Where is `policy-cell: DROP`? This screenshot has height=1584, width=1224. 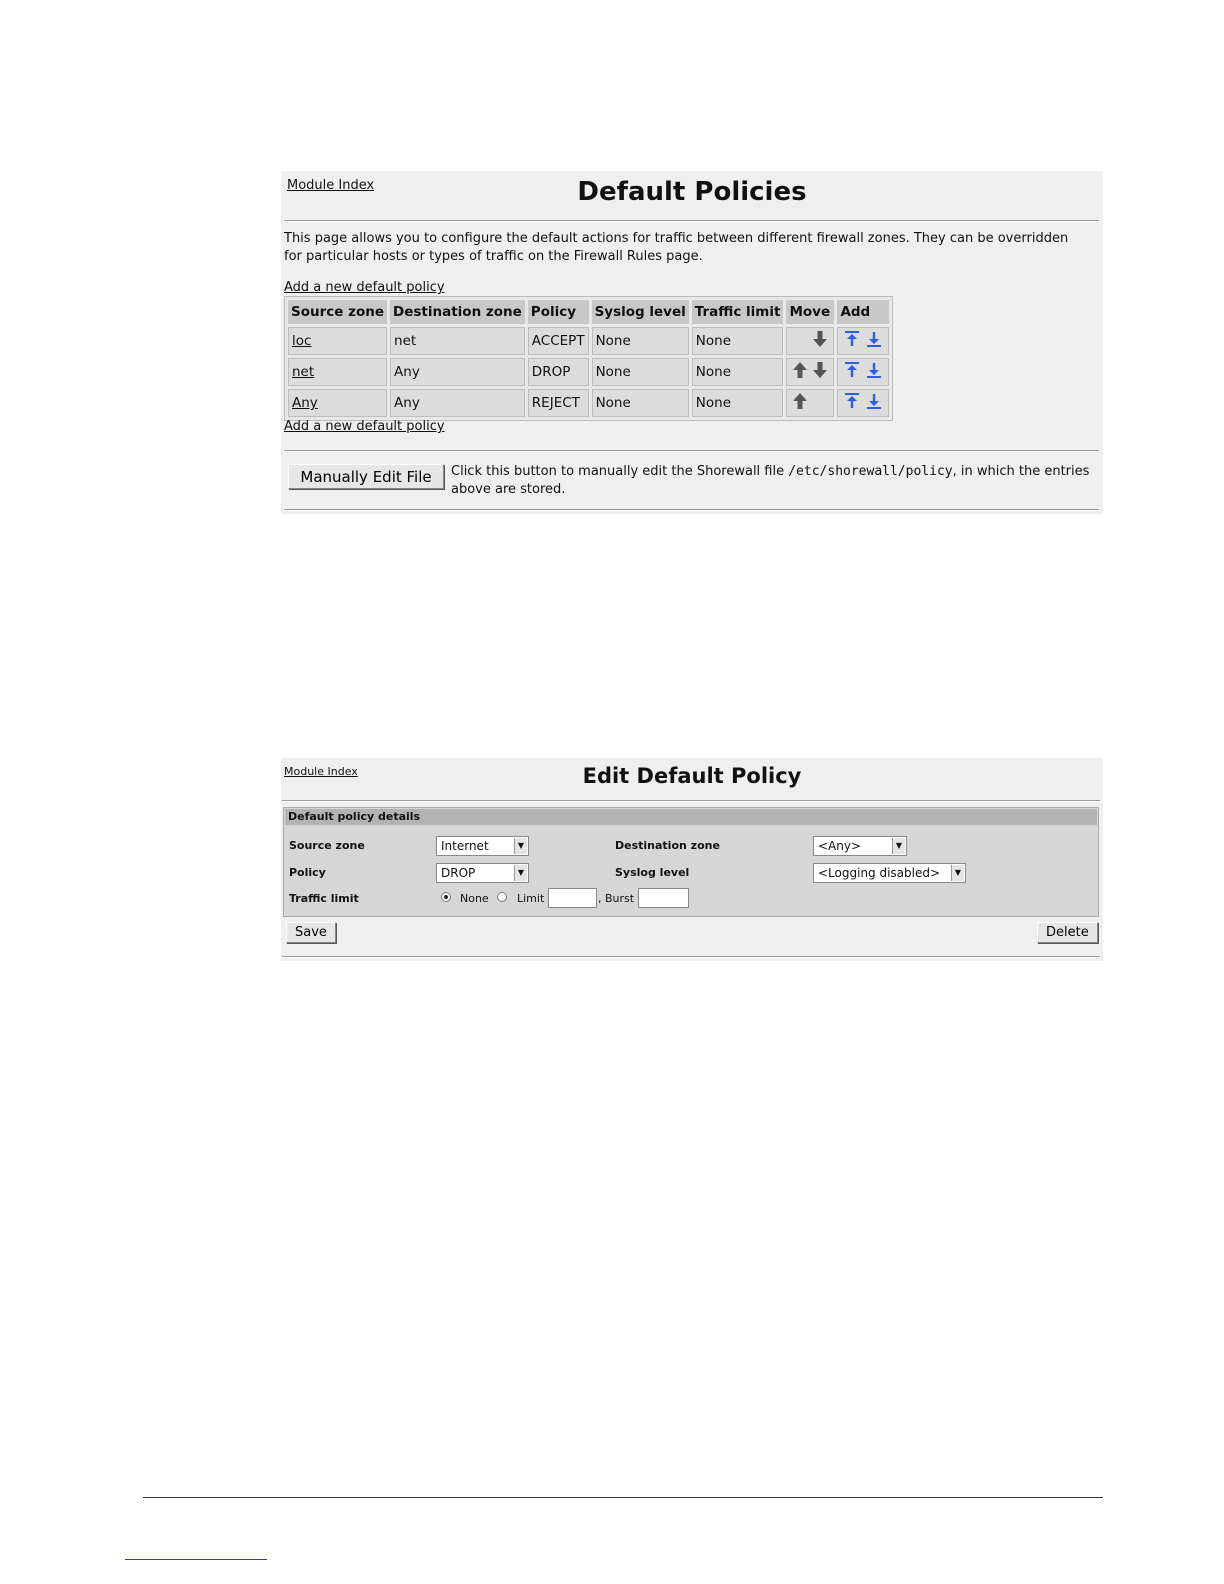 policy-cell: DROP is located at coordinates (558, 372).